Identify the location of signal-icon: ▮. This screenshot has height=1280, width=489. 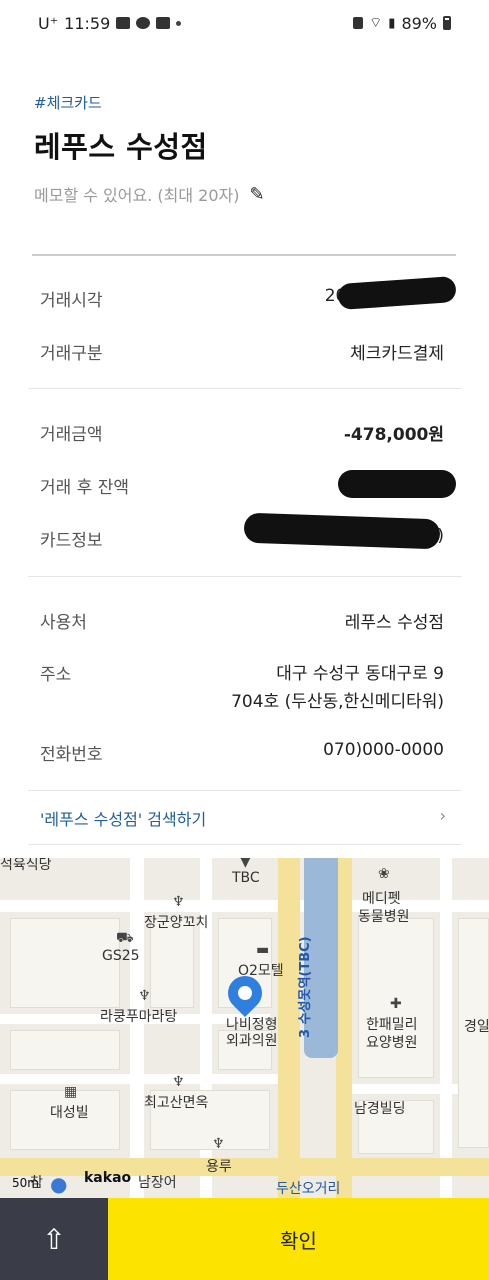
(392, 23).